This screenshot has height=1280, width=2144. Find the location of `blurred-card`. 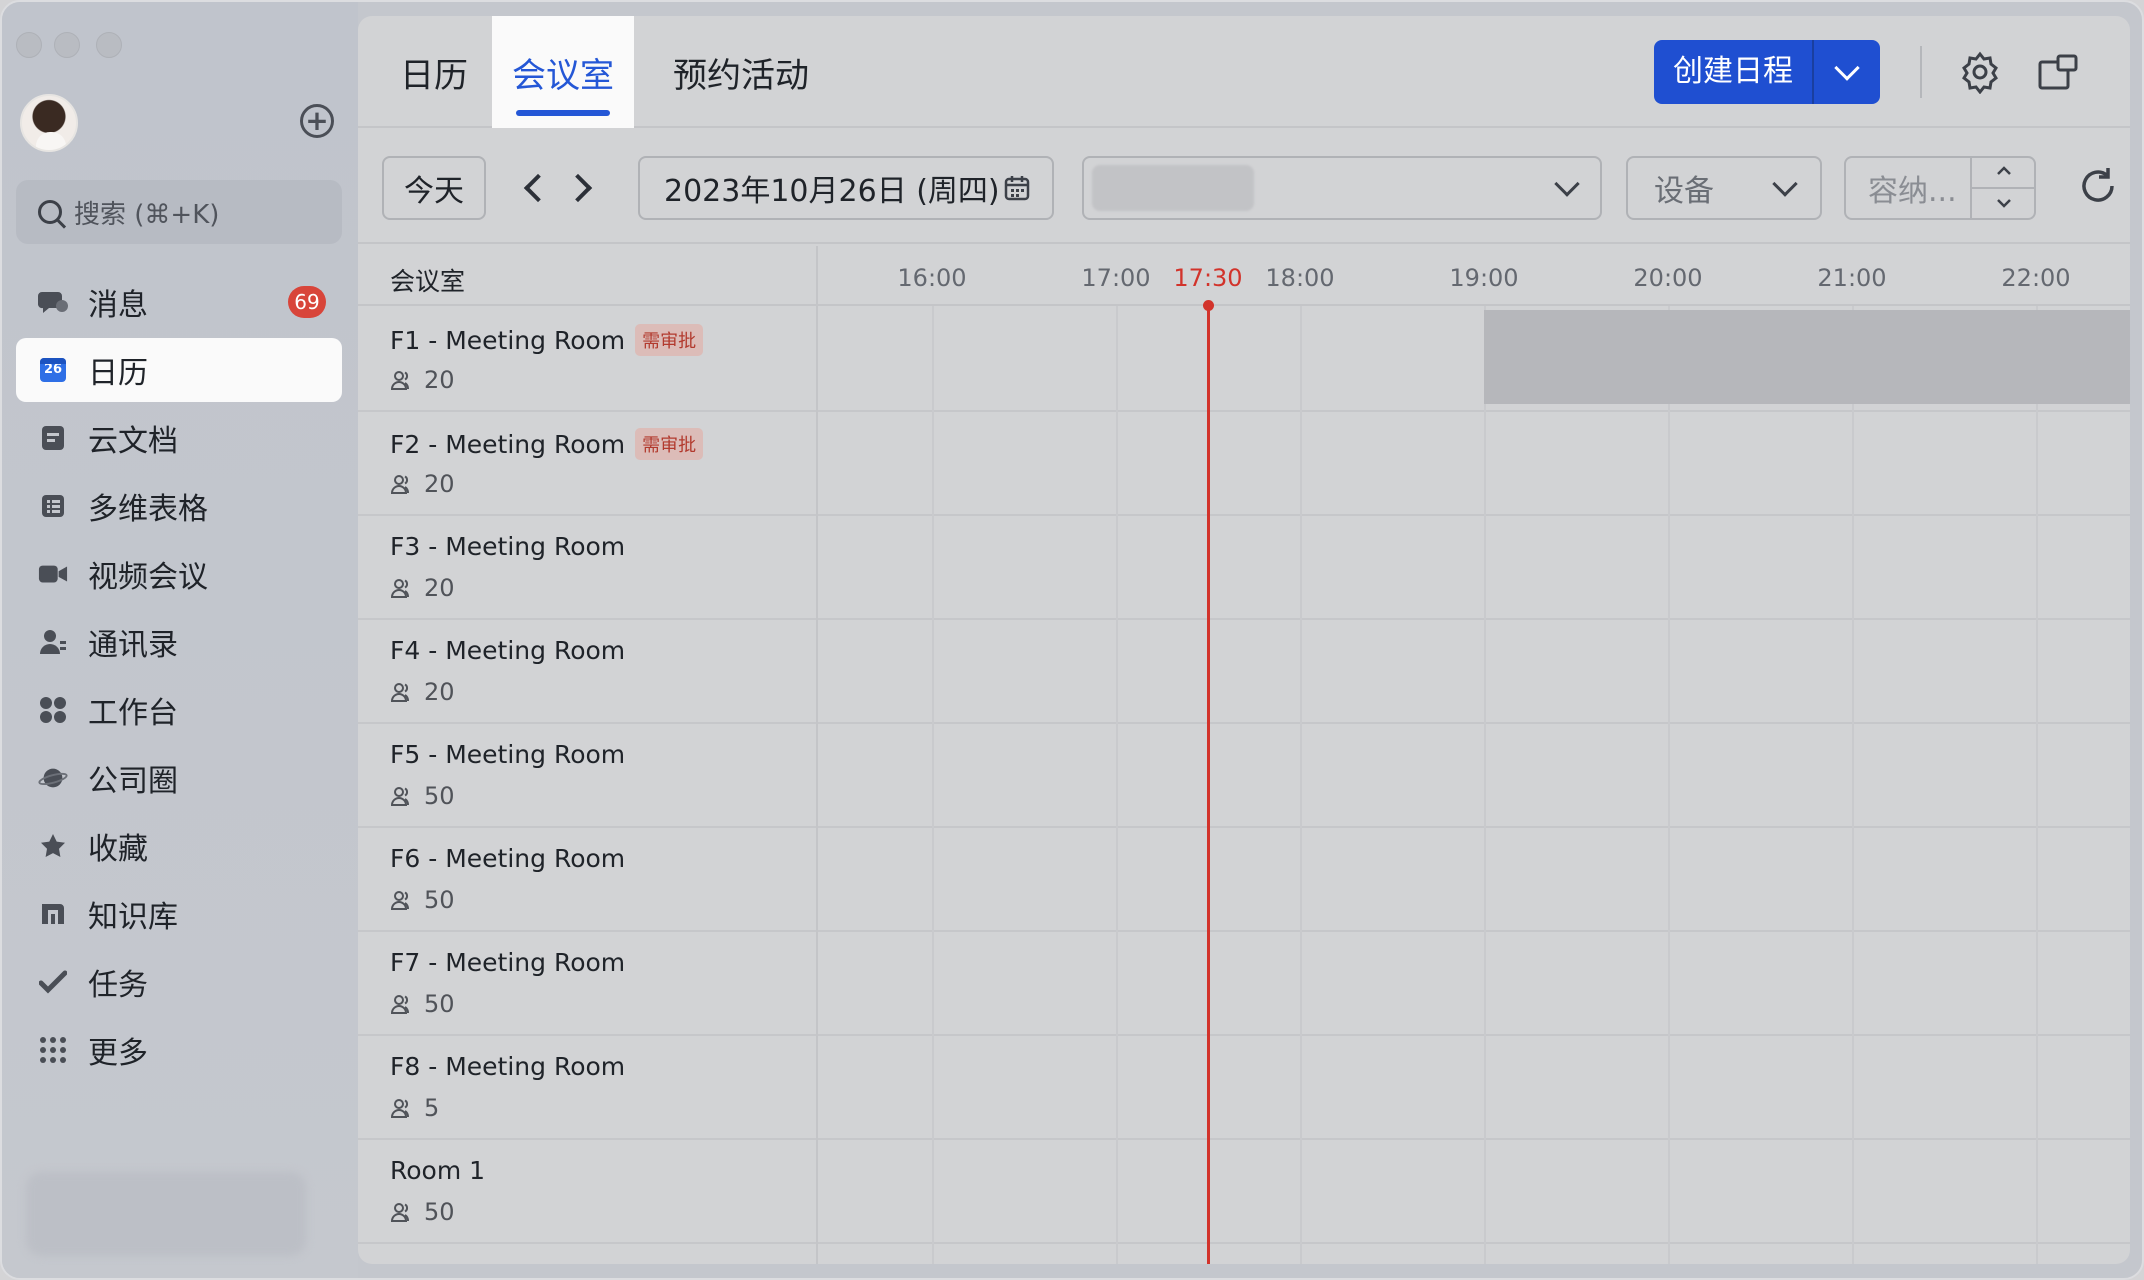

blurred-card is located at coordinates (166, 1214).